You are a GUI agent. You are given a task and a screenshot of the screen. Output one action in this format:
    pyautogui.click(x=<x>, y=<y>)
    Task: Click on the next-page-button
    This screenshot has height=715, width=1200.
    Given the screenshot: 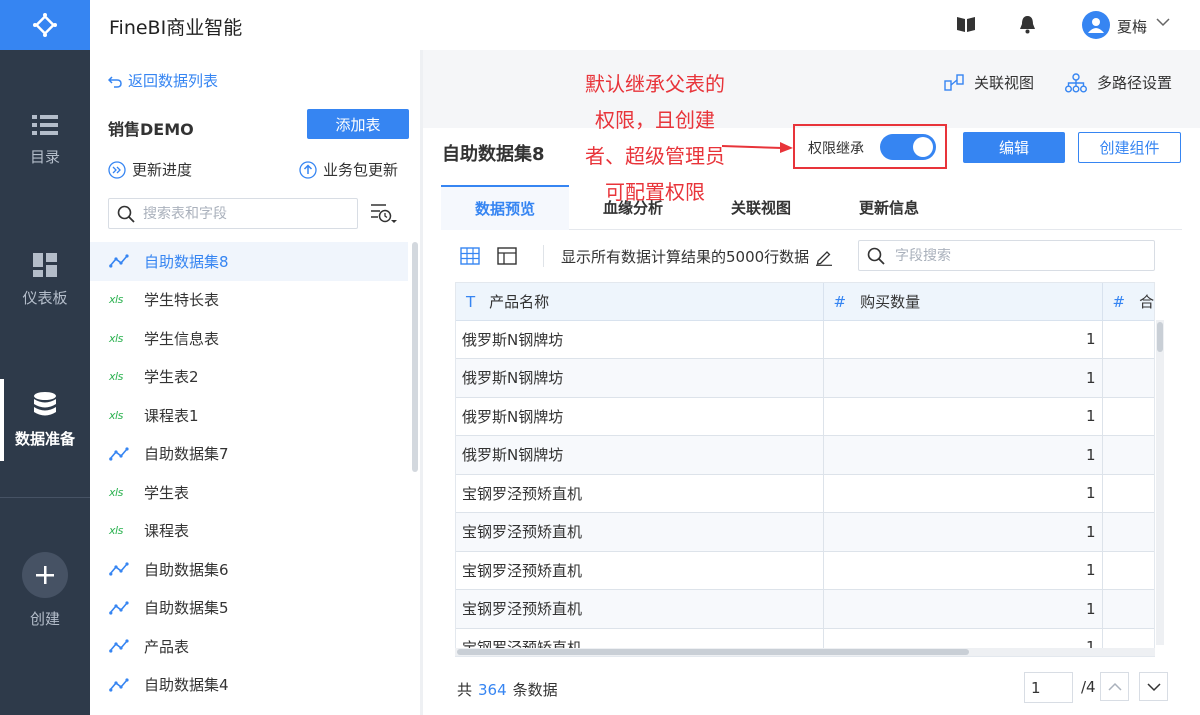 What is the action you would take?
    pyautogui.click(x=1153, y=686)
    